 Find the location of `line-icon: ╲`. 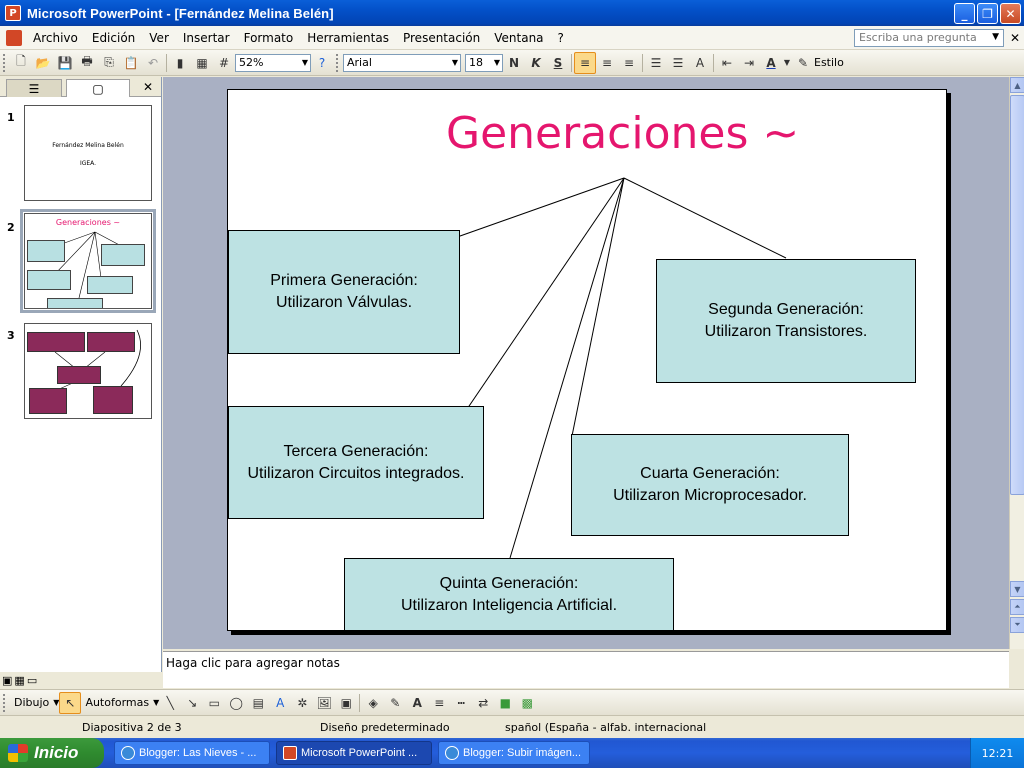

line-icon: ╲ is located at coordinates (170, 703).